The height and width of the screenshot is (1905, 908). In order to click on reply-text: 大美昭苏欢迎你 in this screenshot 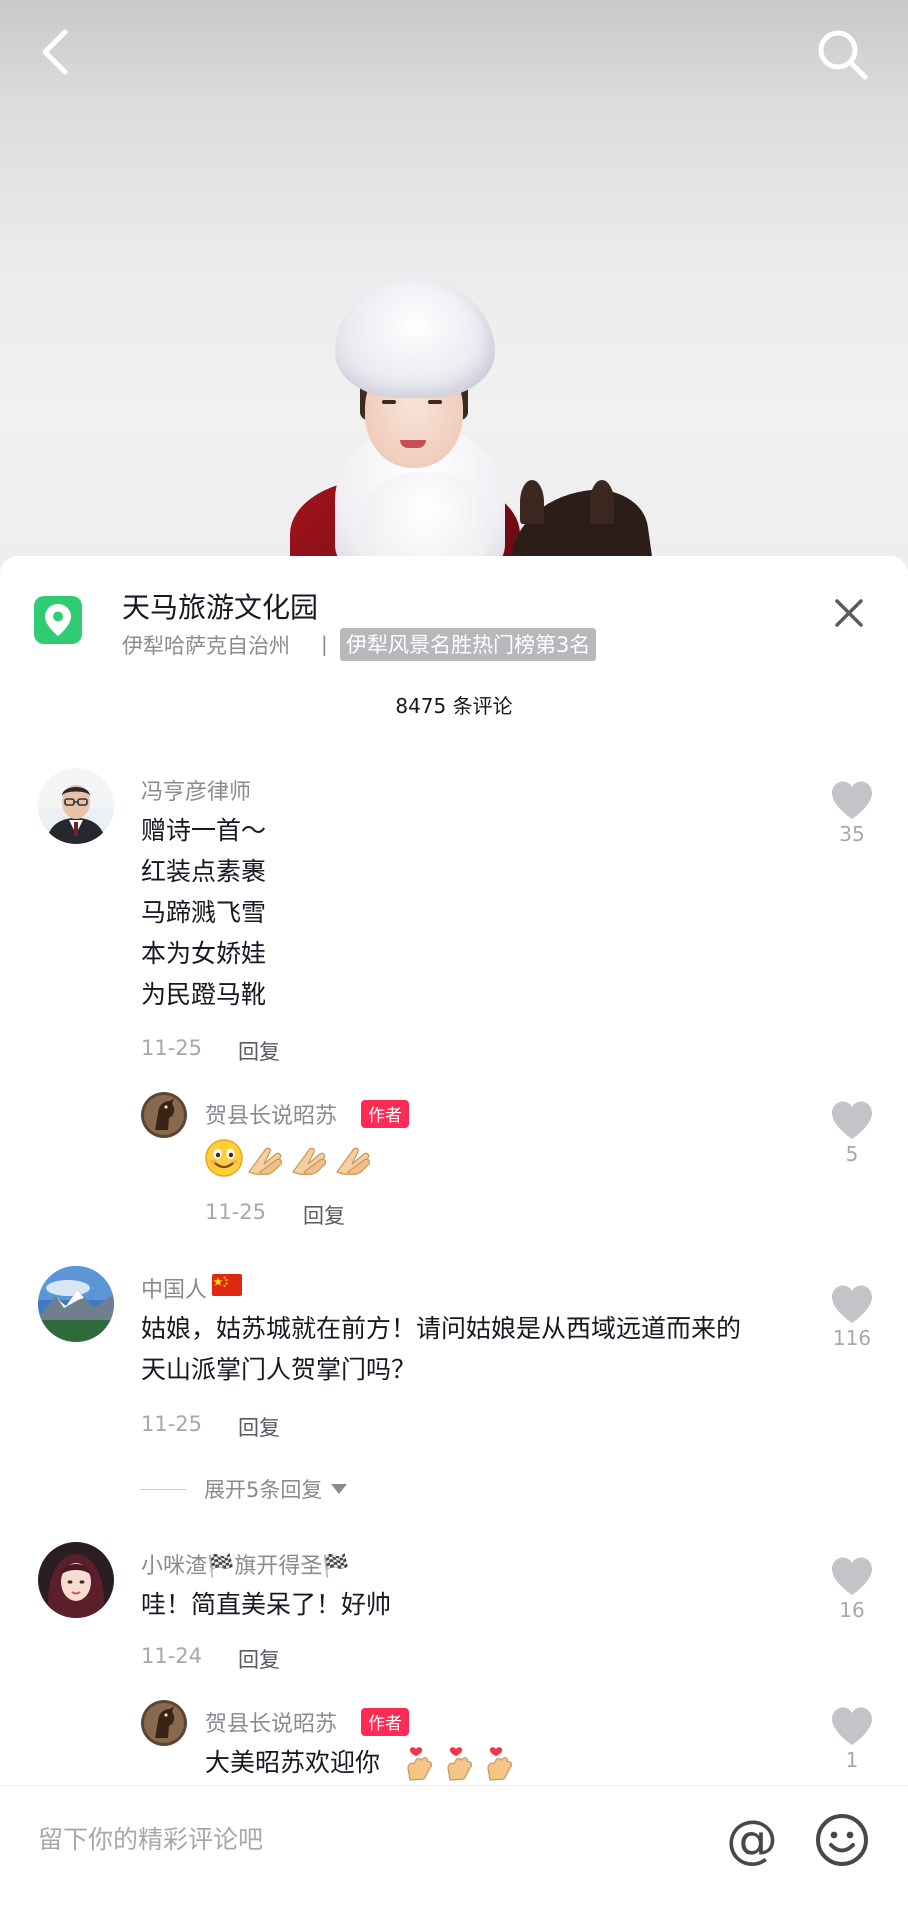, I will do `click(293, 1762)`.